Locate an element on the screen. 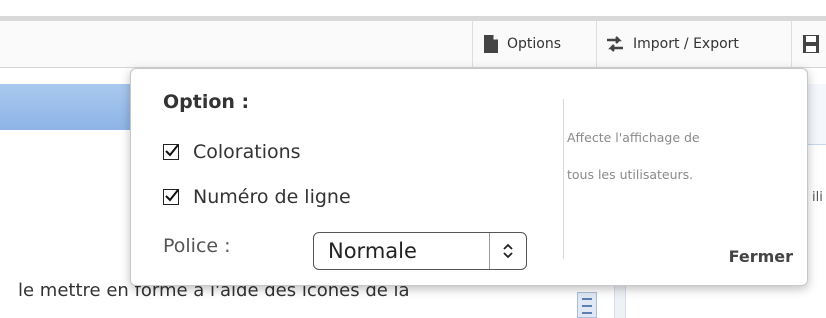 This screenshot has width=826, height=318. font-select-value: Normale is located at coordinates (372, 251).